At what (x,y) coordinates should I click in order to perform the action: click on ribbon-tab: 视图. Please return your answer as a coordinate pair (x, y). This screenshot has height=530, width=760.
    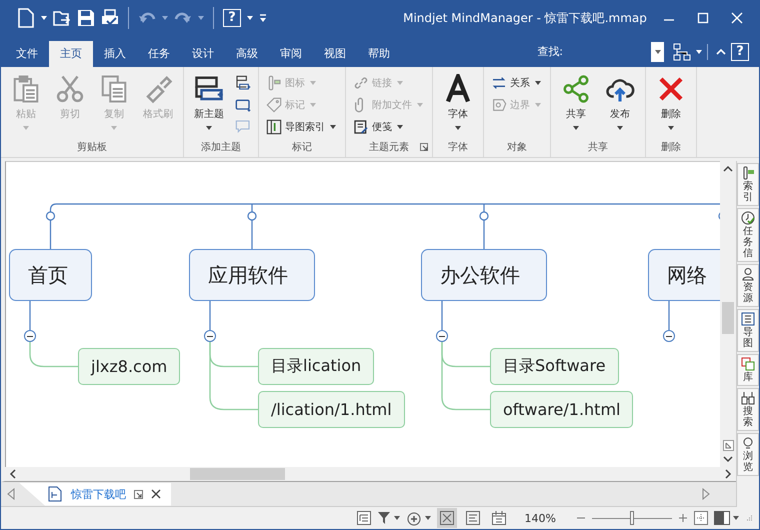
    Looking at the image, I should click on (335, 54).